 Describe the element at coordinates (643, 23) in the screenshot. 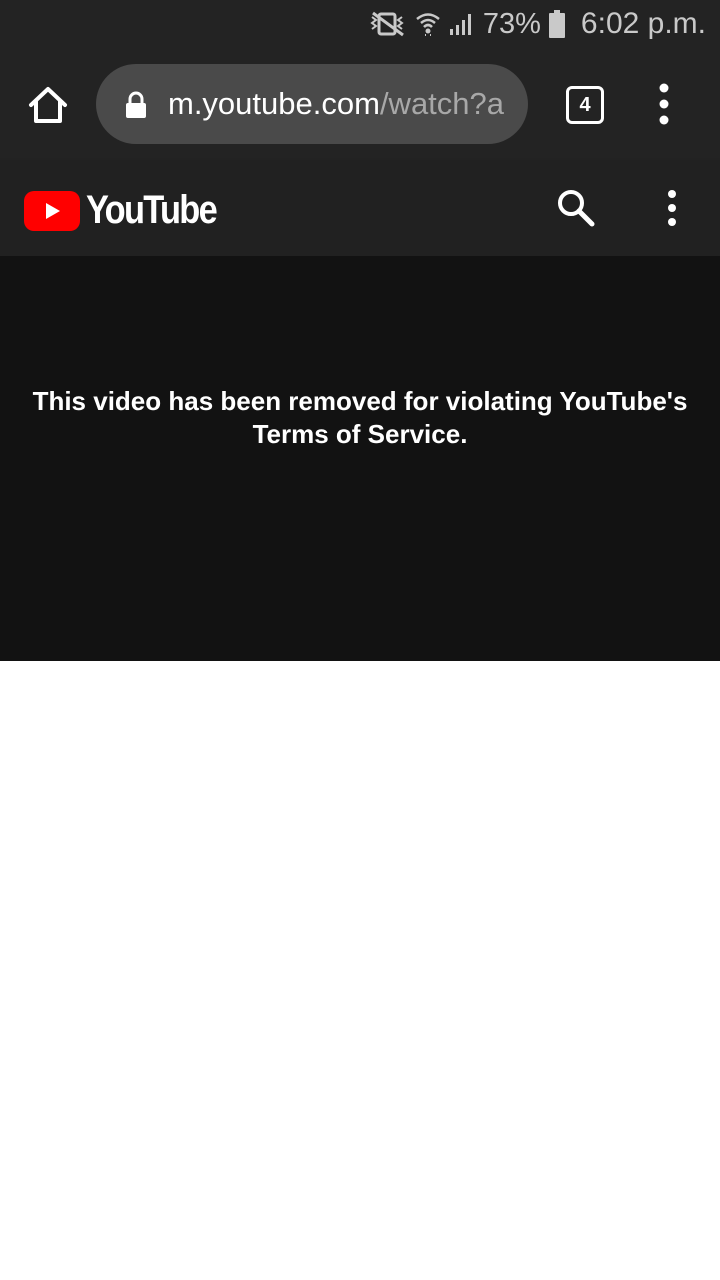

I see `status-time: 6:02 p.m.` at that location.